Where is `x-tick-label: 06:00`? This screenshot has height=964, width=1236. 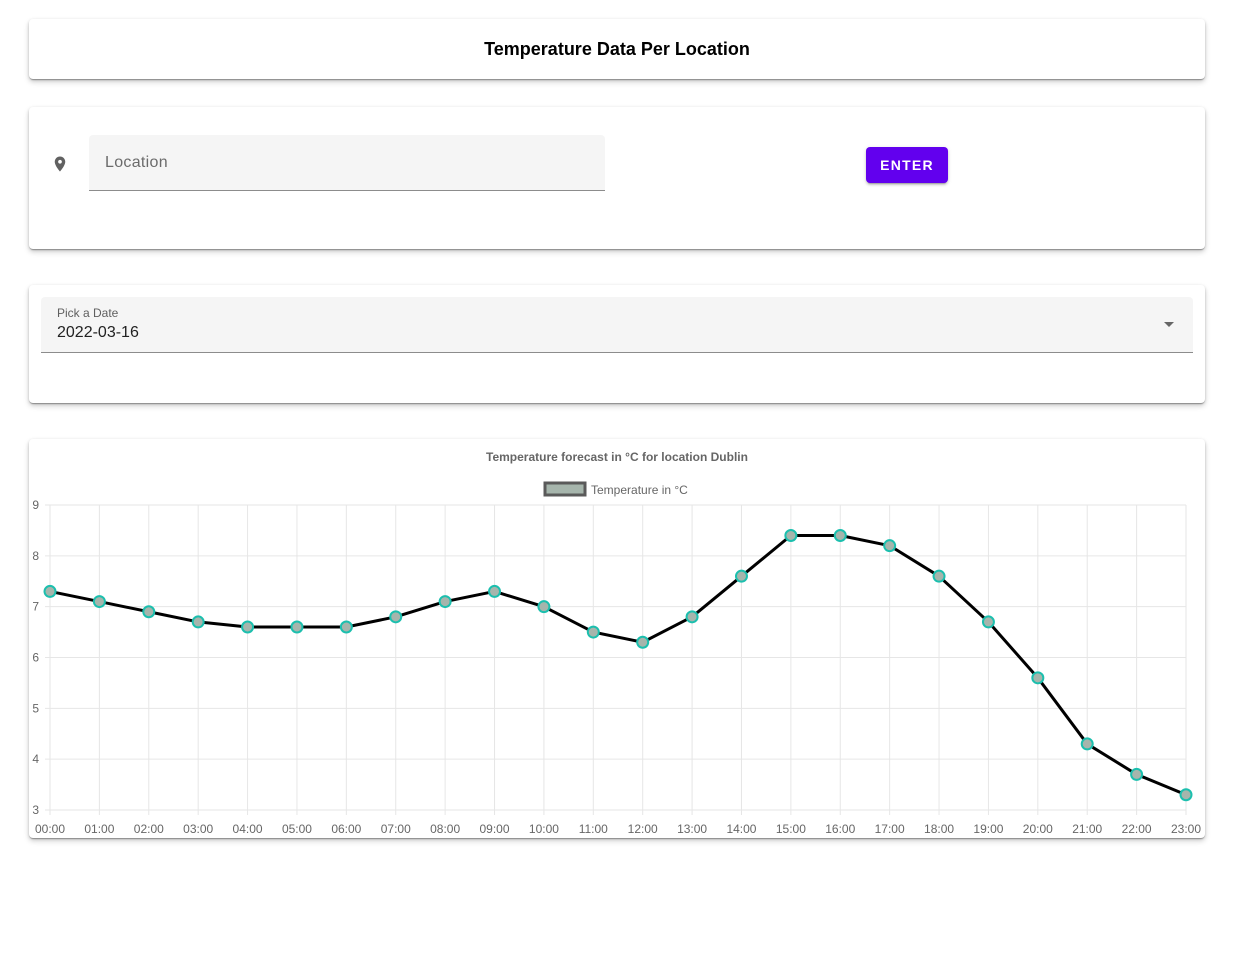
x-tick-label: 06:00 is located at coordinates (346, 829).